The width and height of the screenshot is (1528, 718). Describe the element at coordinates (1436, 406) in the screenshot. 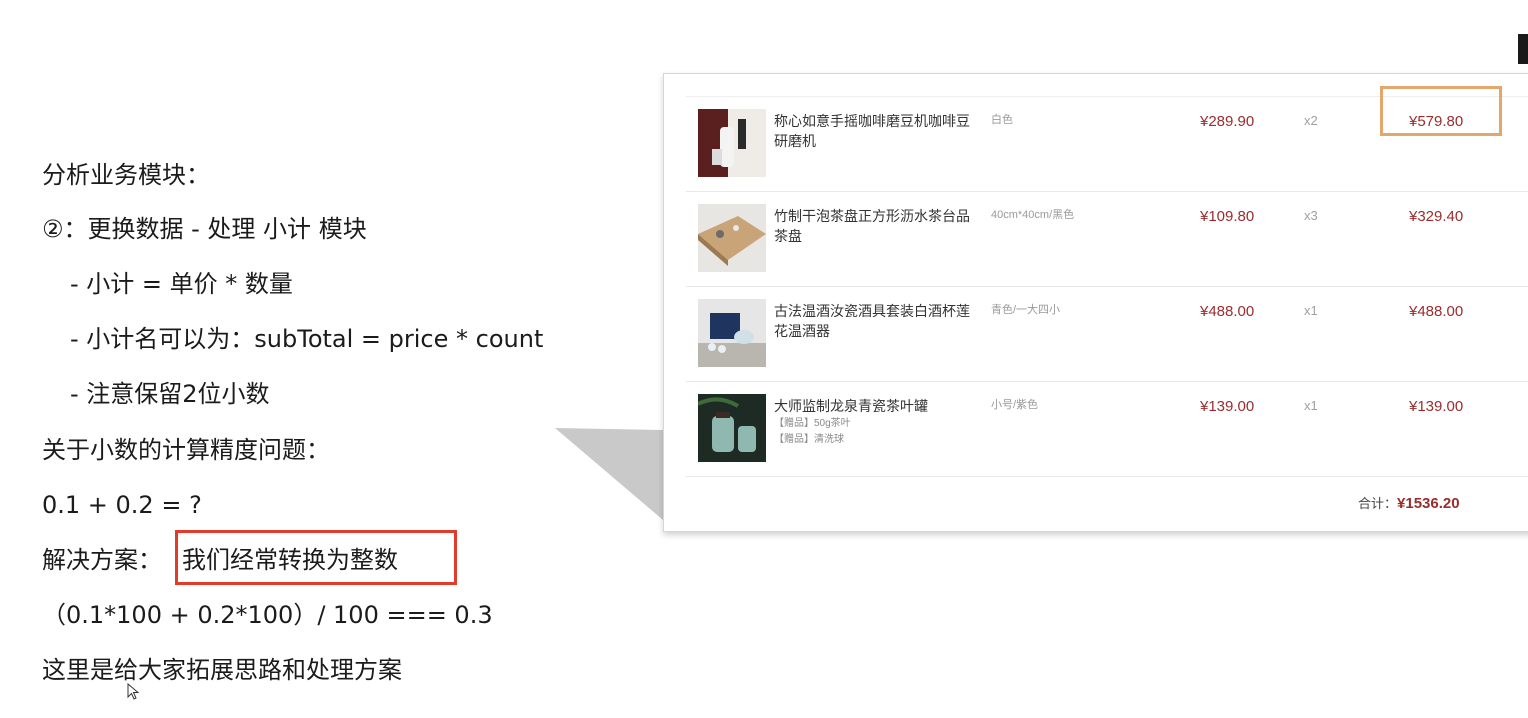

I see `subtotal: ¥139.00` at that location.